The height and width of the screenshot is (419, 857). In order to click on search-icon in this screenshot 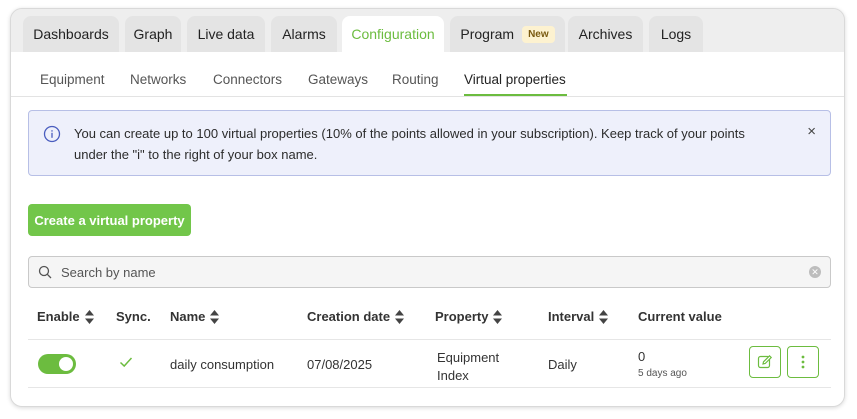, I will do `click(45, 272)`.